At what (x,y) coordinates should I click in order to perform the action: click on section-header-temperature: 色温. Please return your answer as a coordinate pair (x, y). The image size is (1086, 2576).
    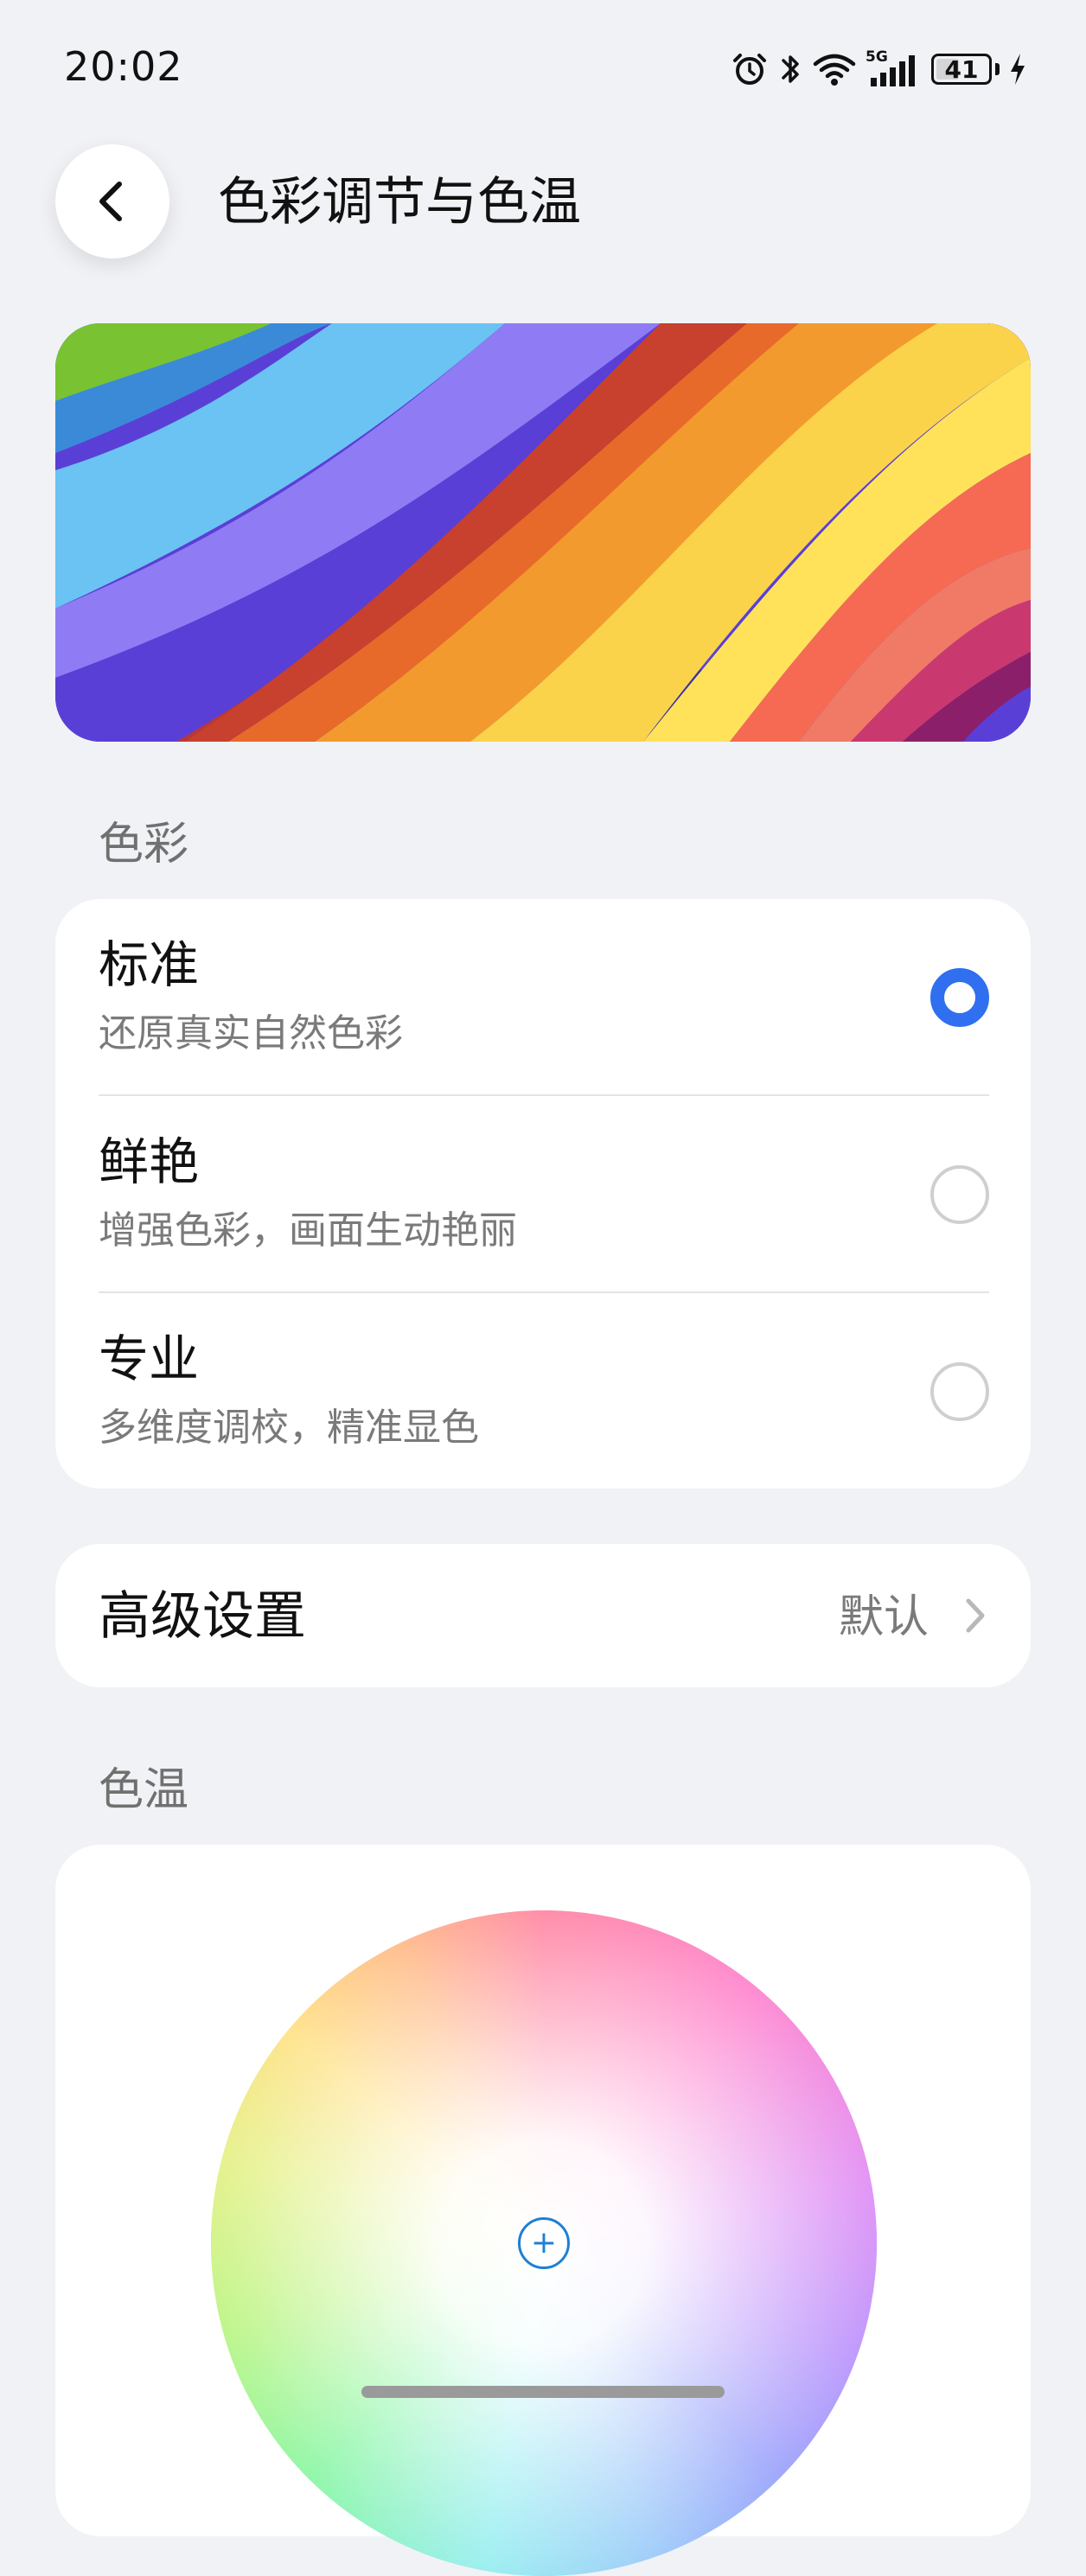
    Looking at the image, I should click on (144, 1790).